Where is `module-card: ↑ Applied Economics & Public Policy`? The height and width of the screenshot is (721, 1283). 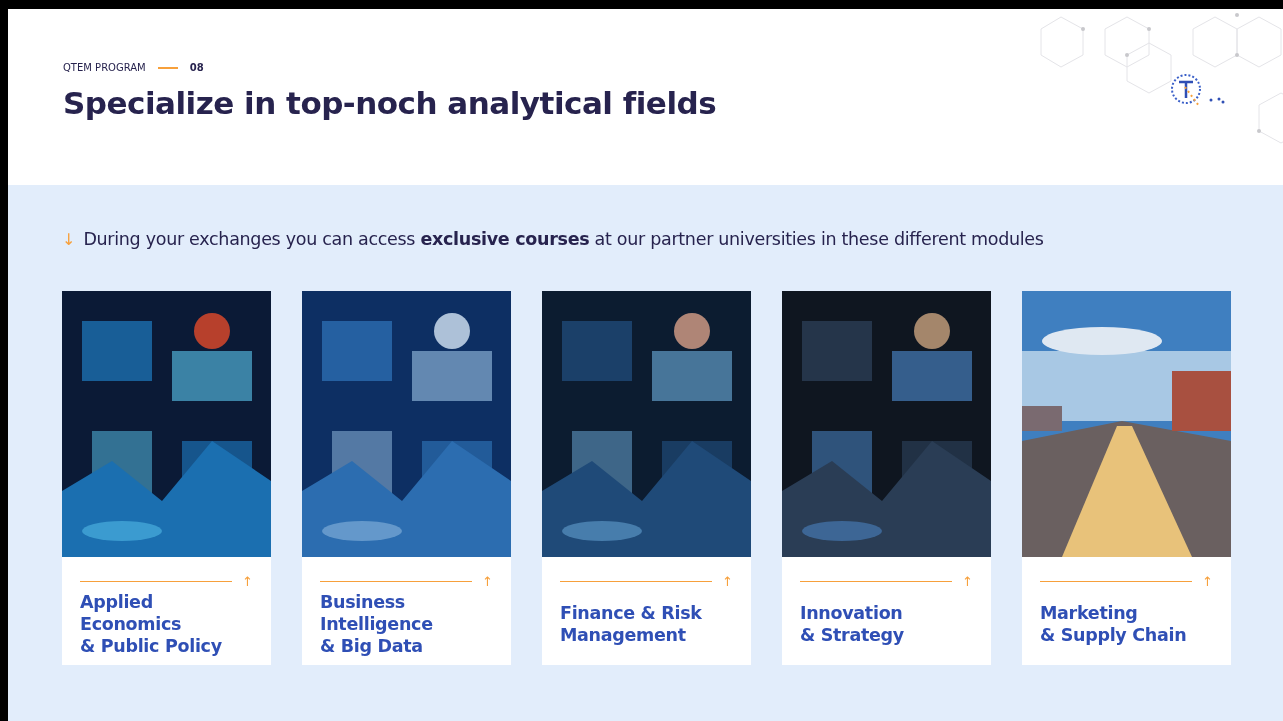
module-card: ↑ Applied Economics & Public Policy is located at coordinates (166, 611).